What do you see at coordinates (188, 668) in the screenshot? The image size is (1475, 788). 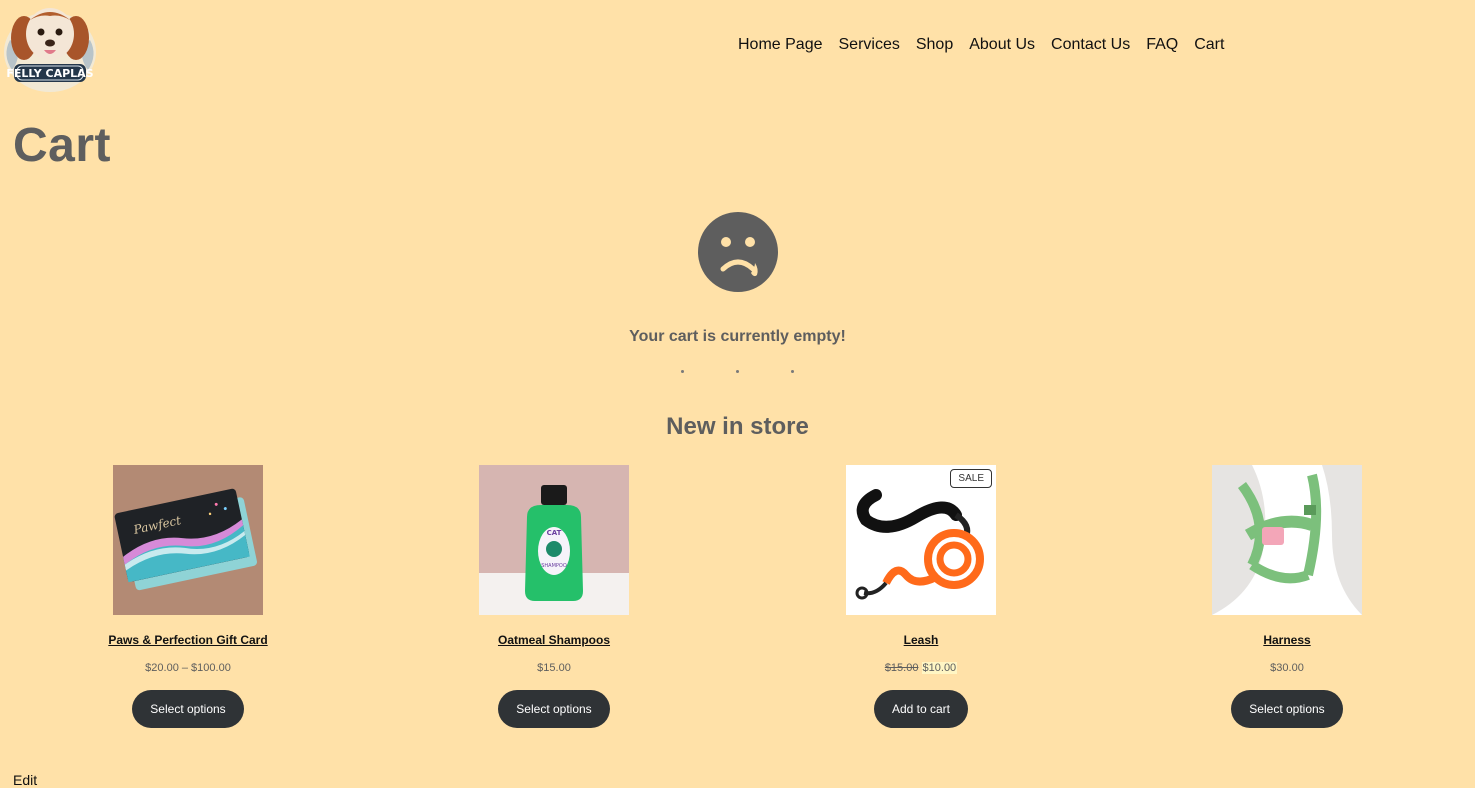 I see `product-price: $20.00 – $100.00` at bounding box center [188, 668].